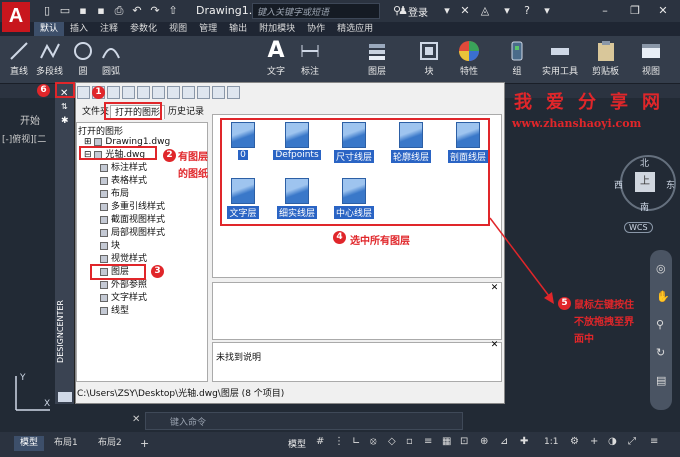 Image resolution: width=680 pixels, height=457 pixels. Describe the element at coordinates (109, 29) in the screenshot. I see `ribbon-tab-annotate: 注释` at that location.